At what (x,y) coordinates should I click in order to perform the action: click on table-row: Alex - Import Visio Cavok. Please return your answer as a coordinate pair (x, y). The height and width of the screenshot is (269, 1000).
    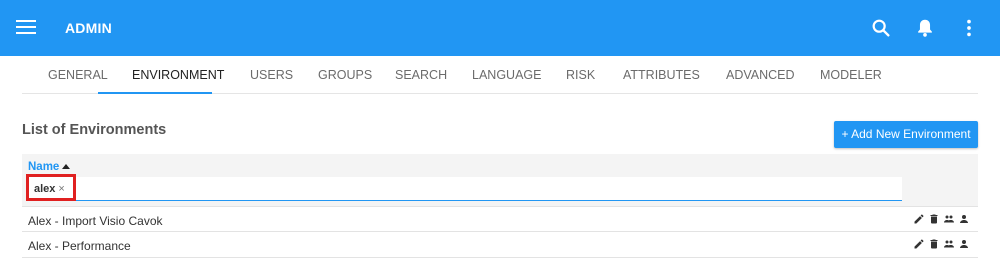
    Looking at the image, I should click on (500, 219).